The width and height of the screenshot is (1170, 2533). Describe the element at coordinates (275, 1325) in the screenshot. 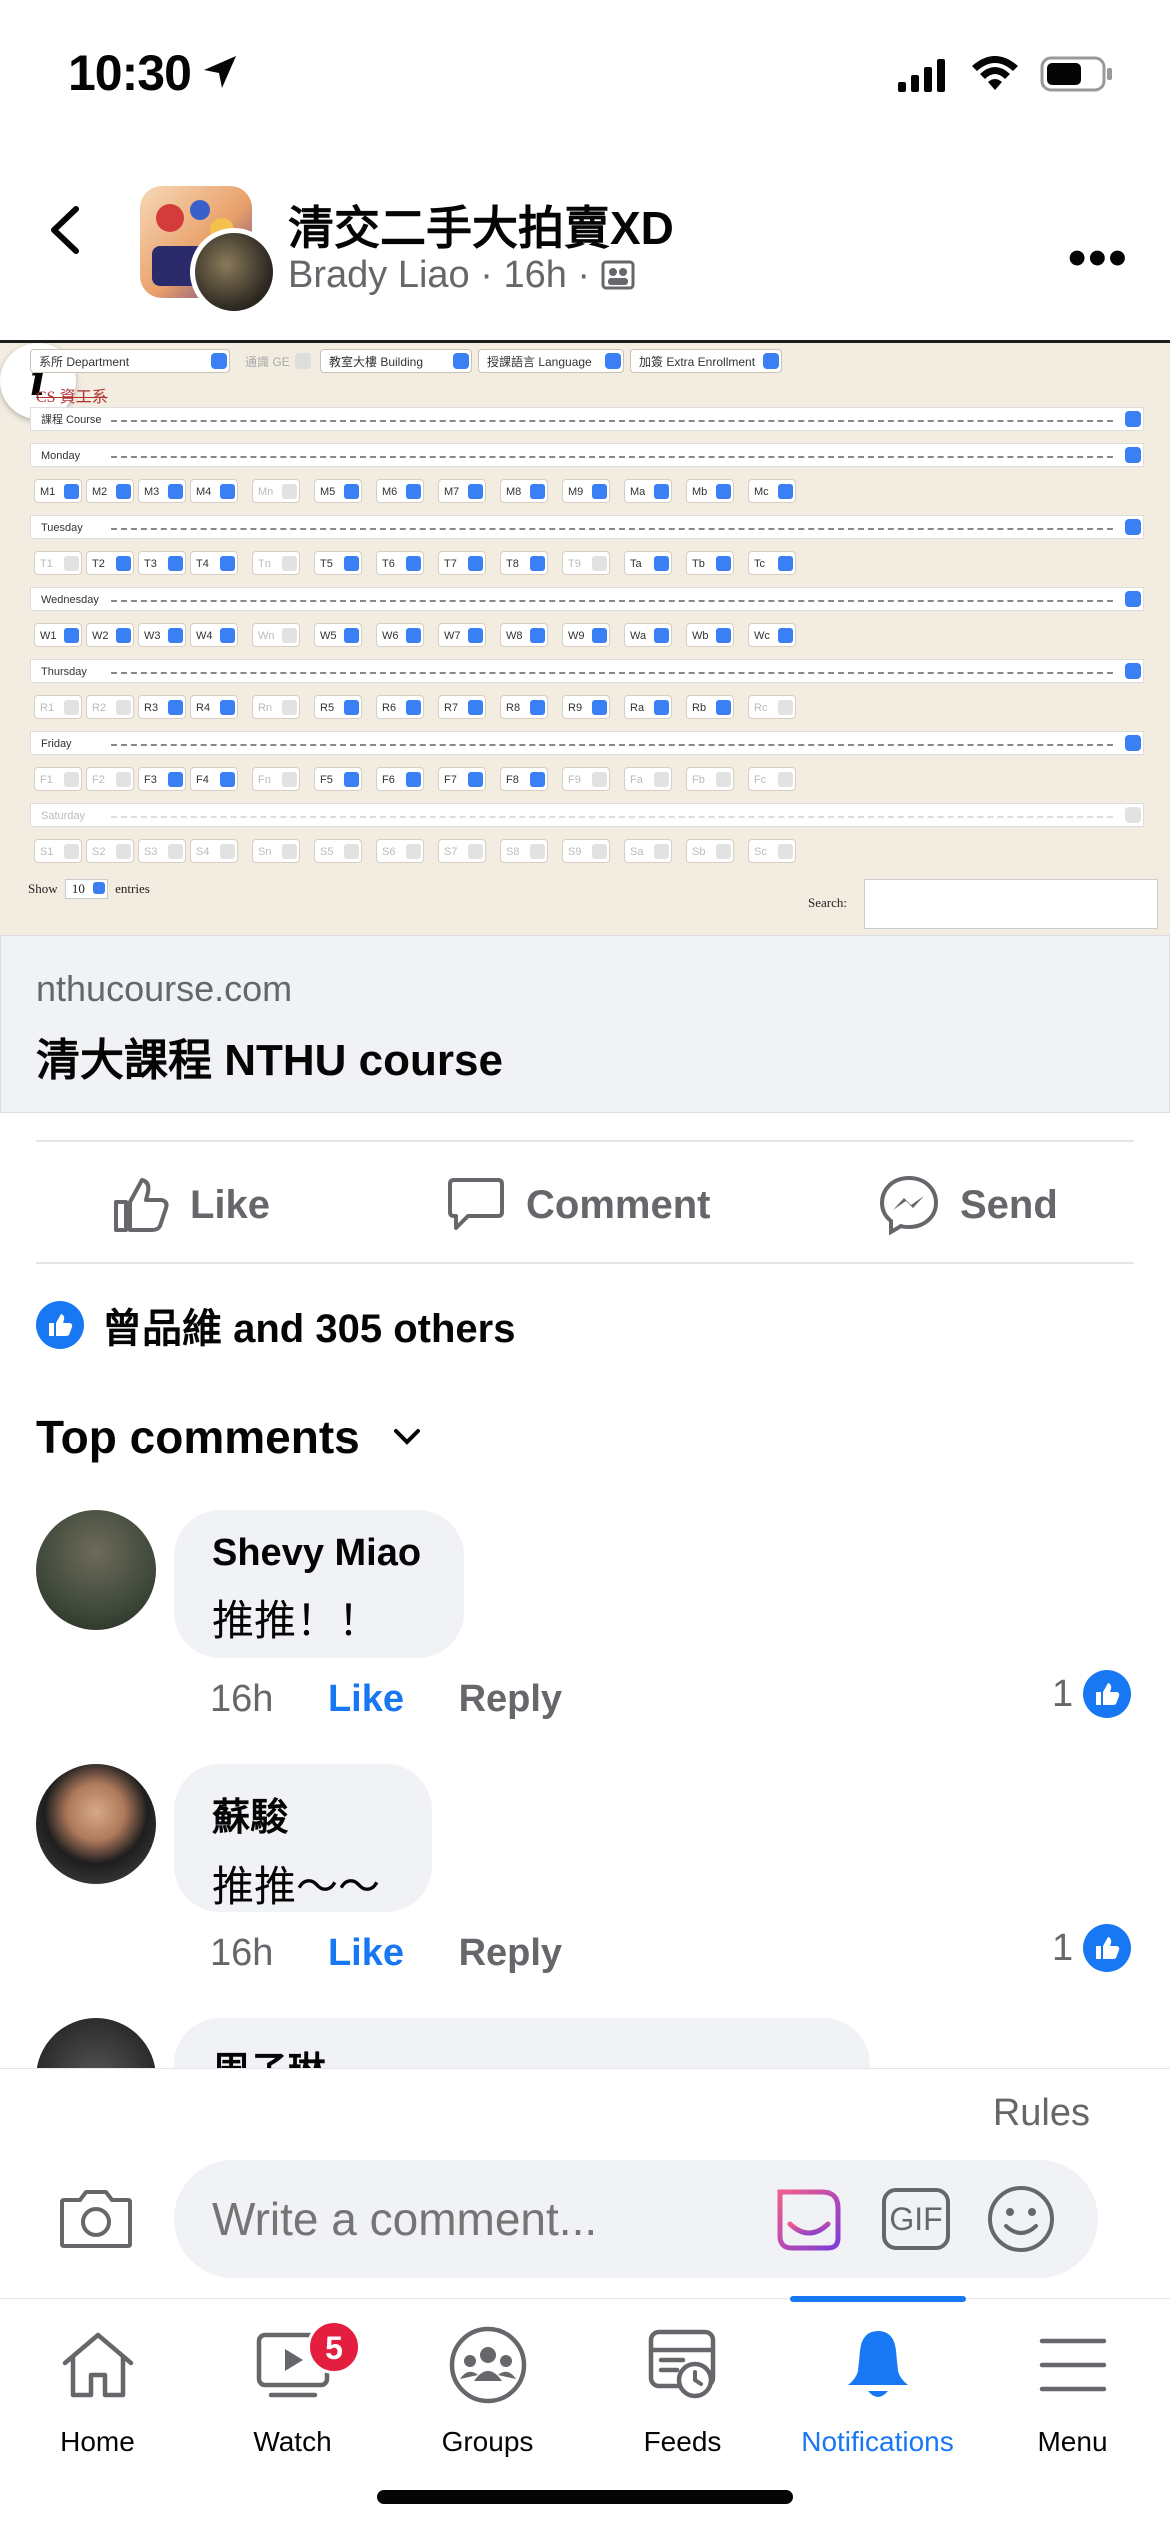

I see `reactions-summary: 曾品維 and 305 others` at that location.